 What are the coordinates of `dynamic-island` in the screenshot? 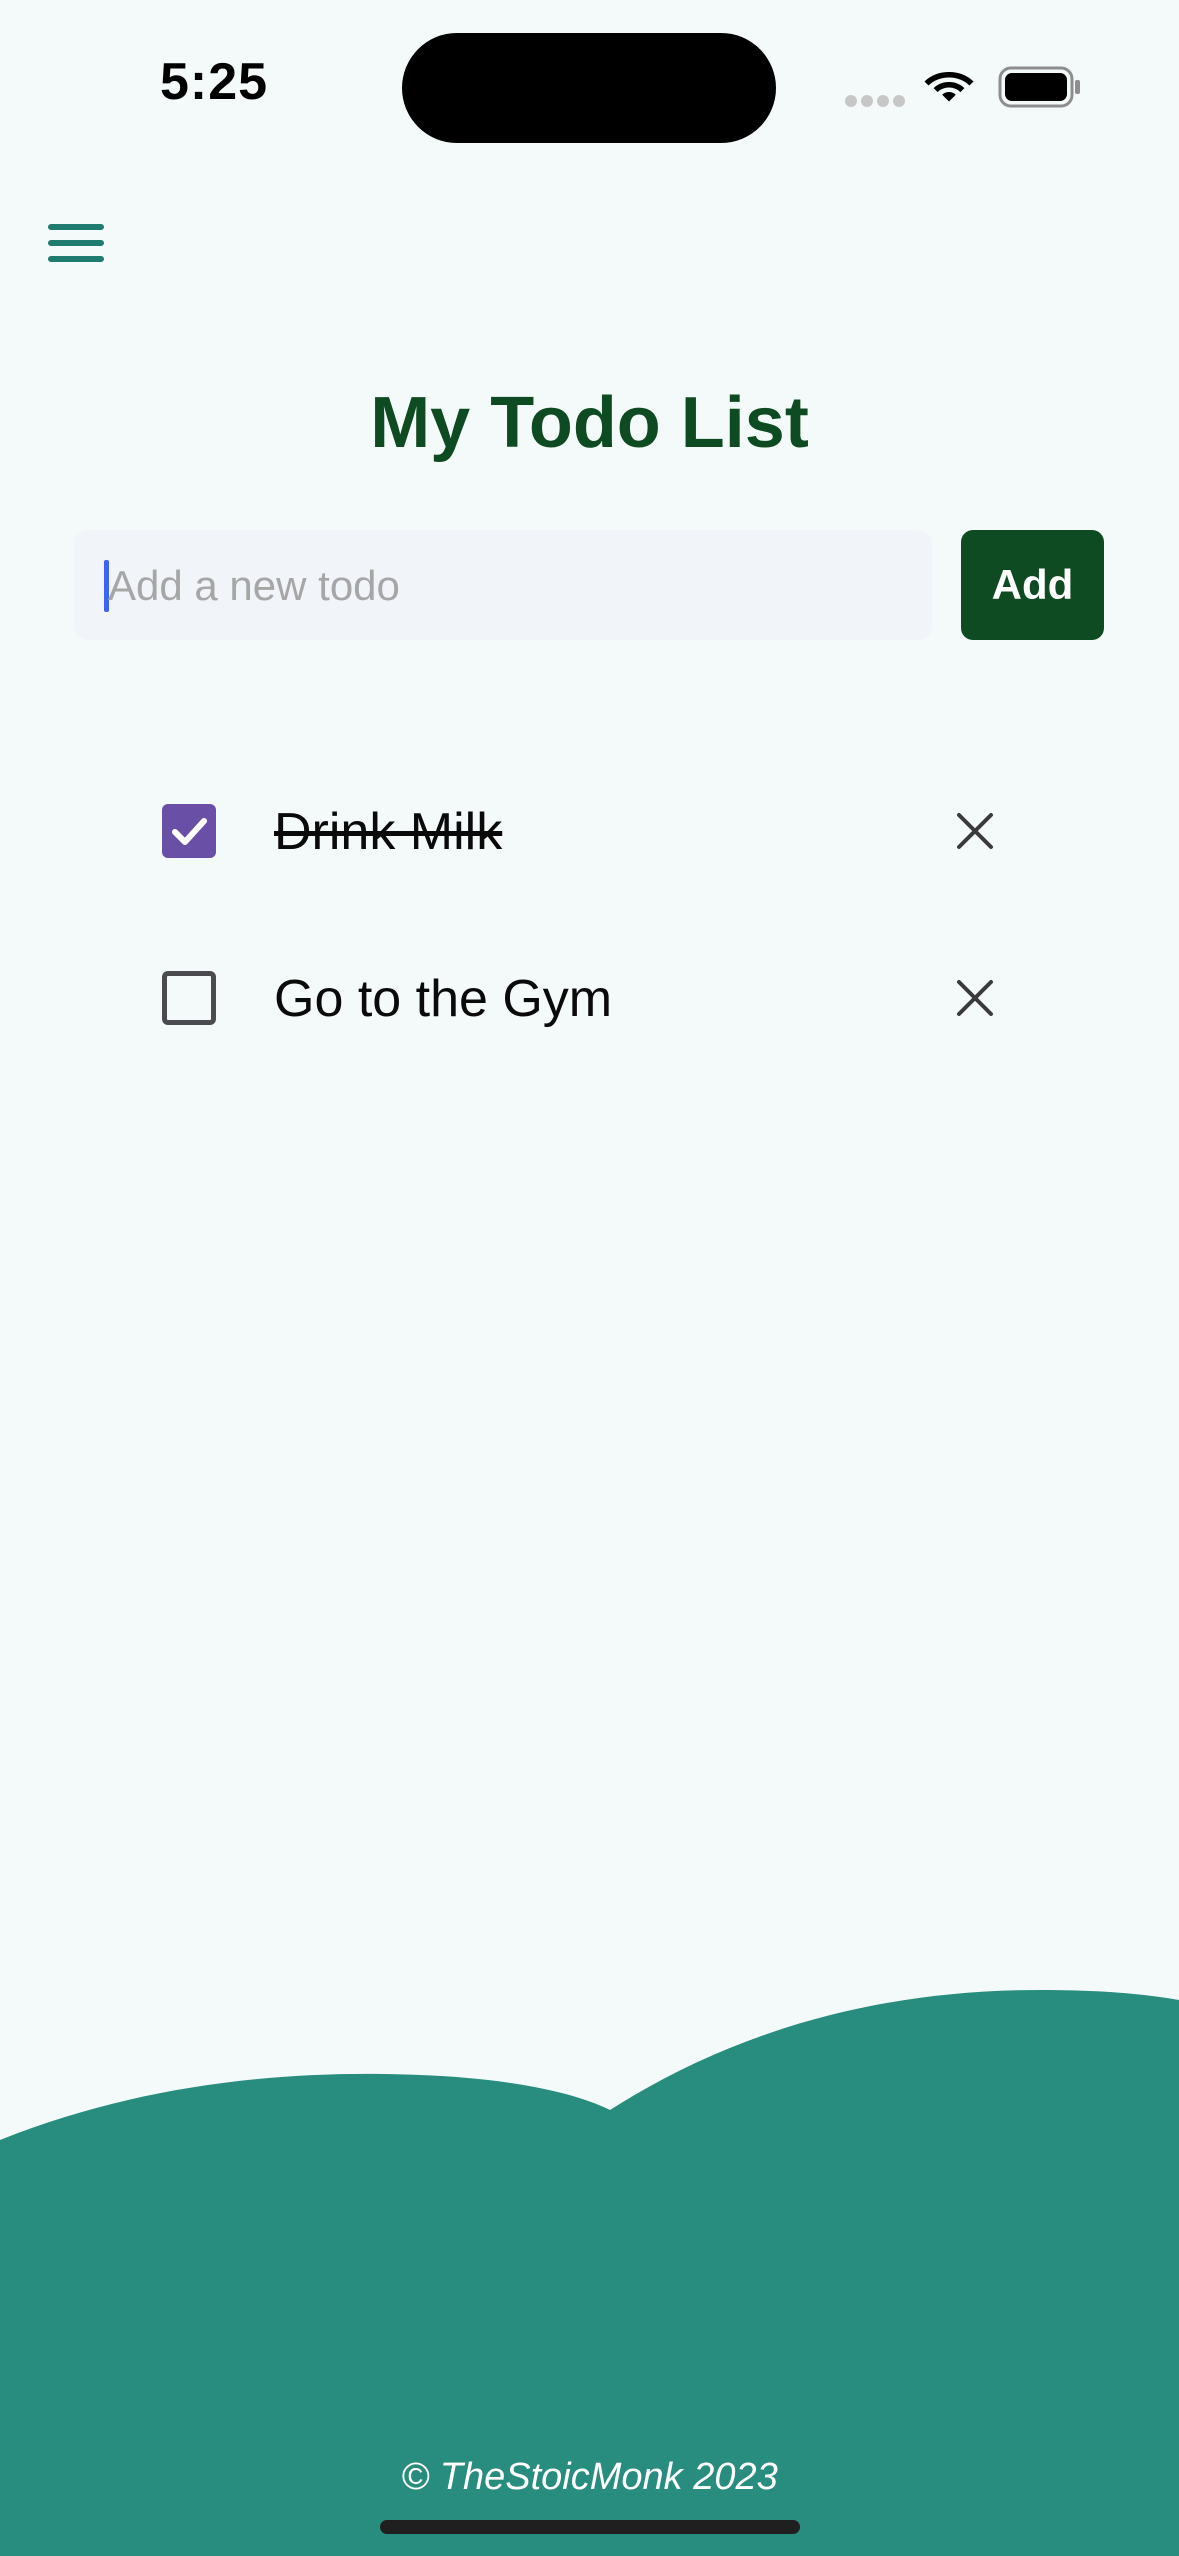 It's located at (589, 88).